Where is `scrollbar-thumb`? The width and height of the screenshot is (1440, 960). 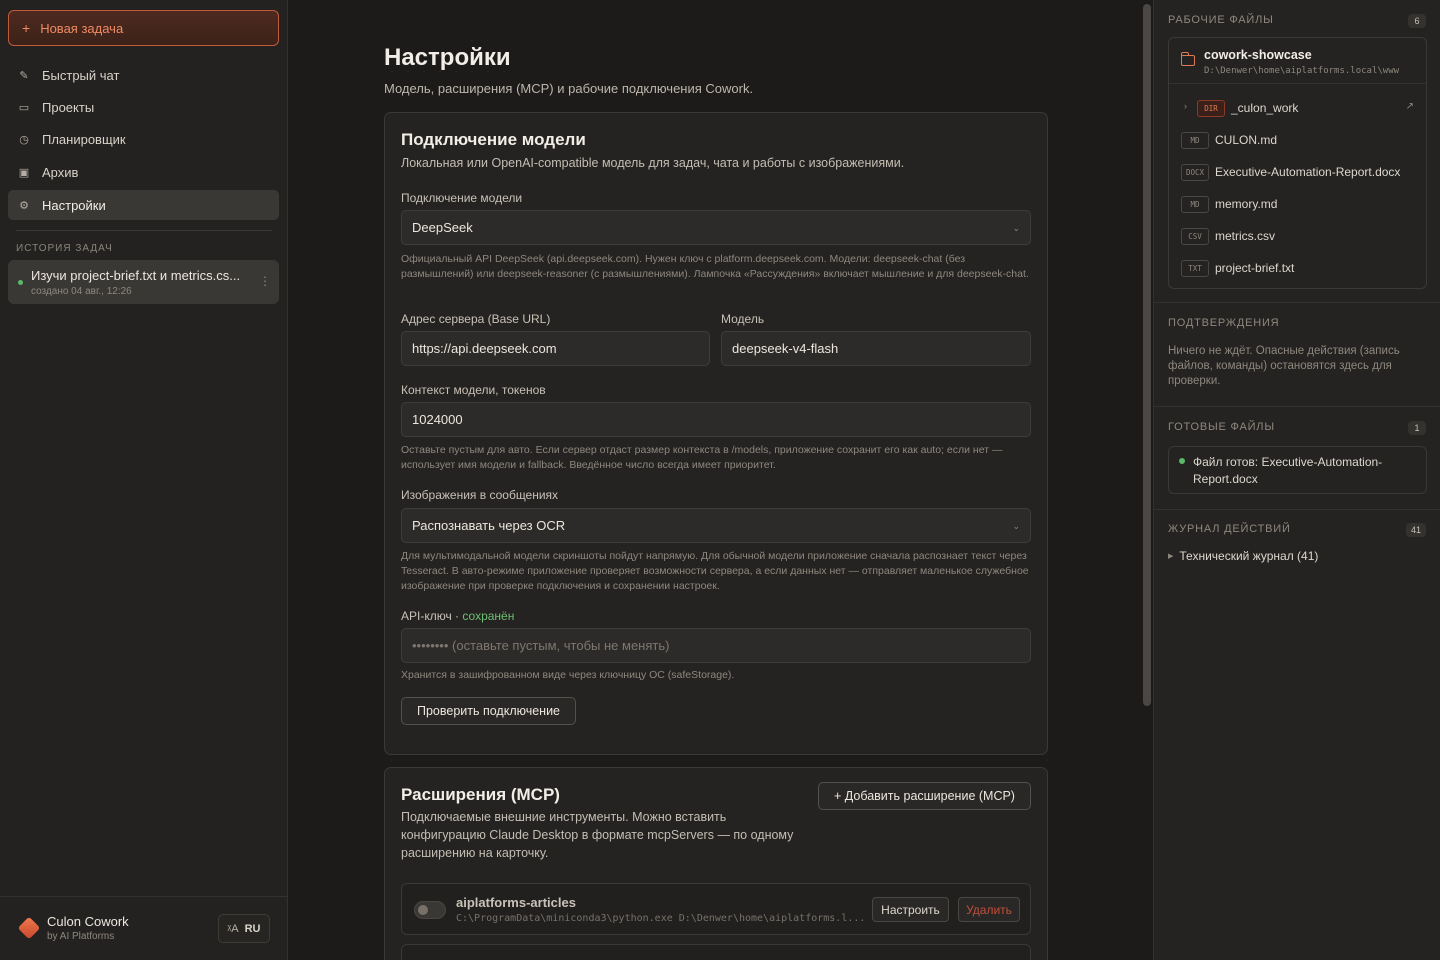
scrollbar-thumb is located at coordinates (1147, 355).